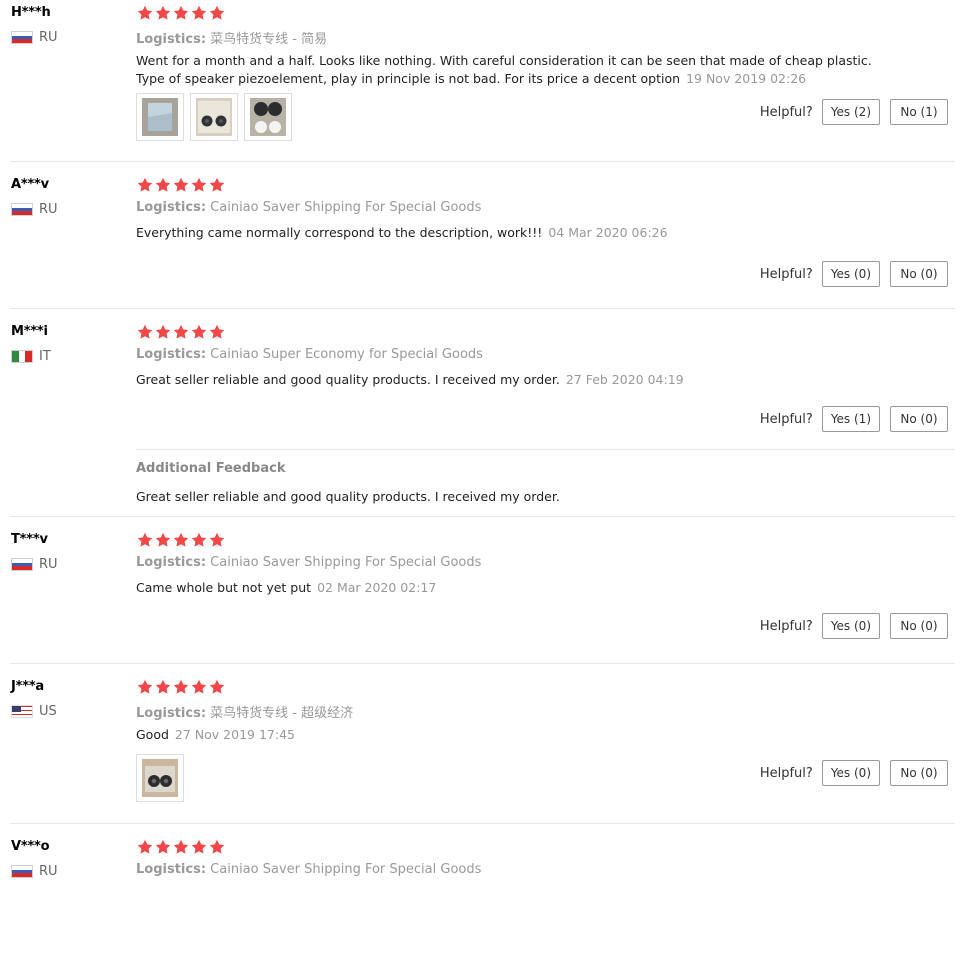  I want to click on country-code: US, so click(48, 711).